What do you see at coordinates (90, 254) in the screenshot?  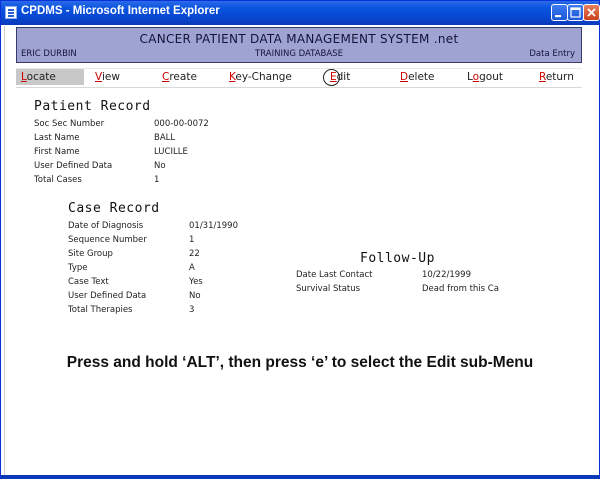 I see `field-label: Site Group` at bounding box center [90, 254].